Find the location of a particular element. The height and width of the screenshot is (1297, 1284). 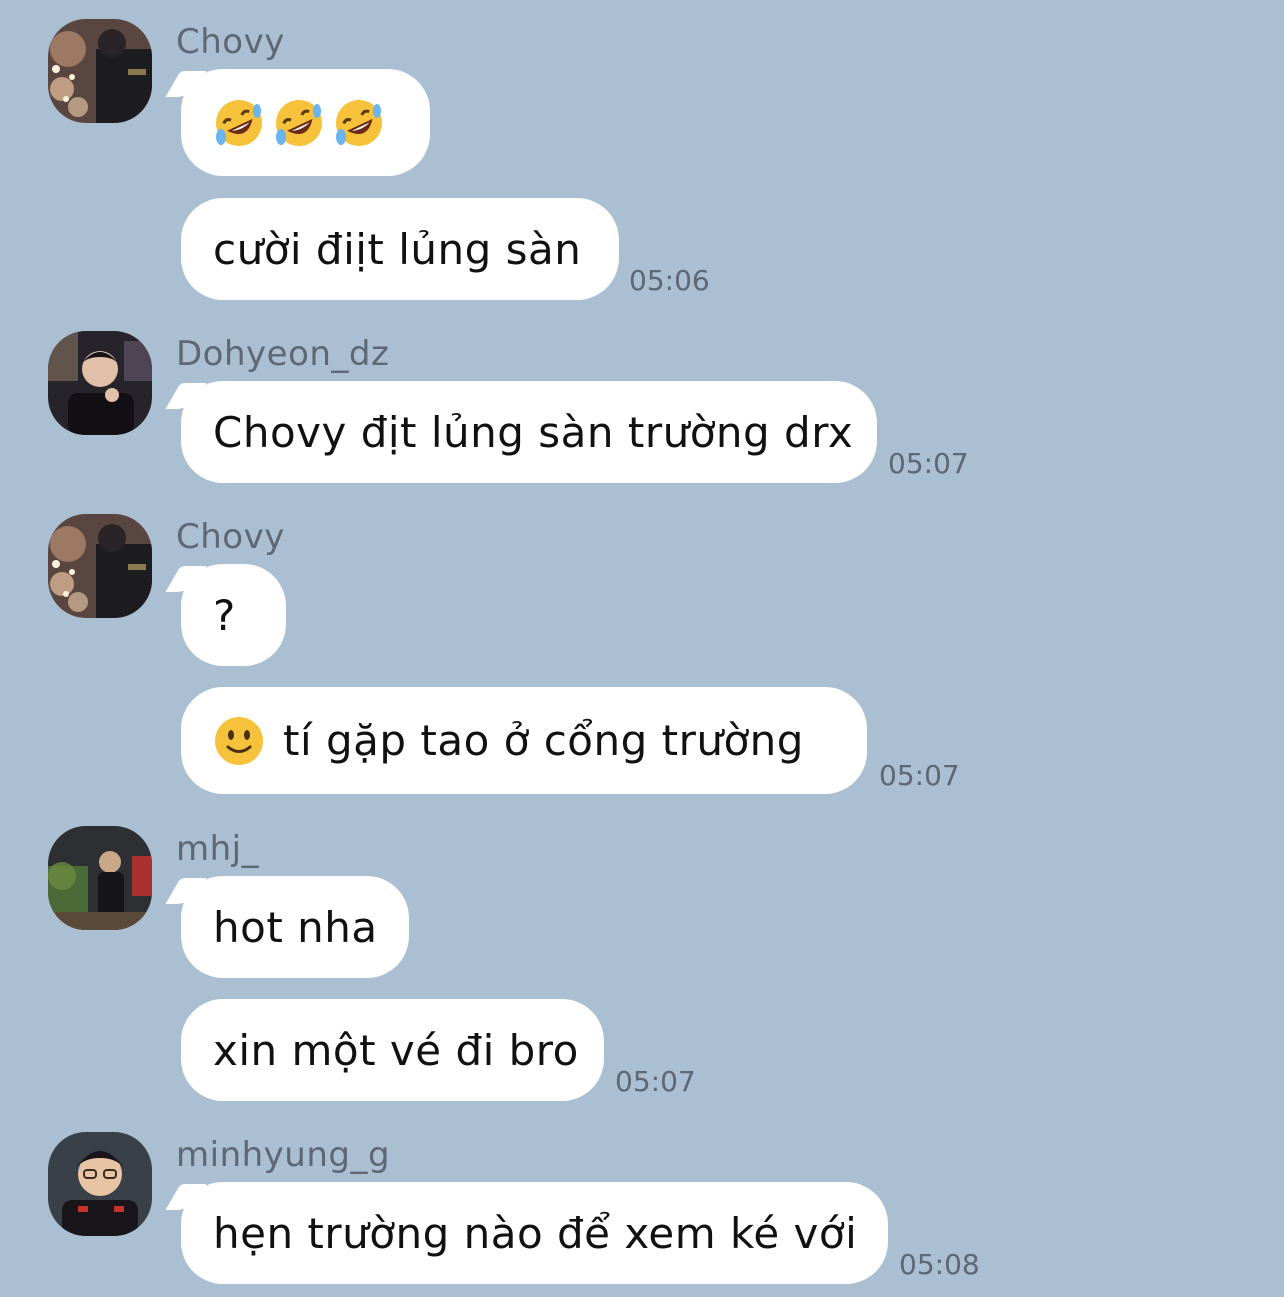

mhj-avatar-image is located at coordinates (100, 878).